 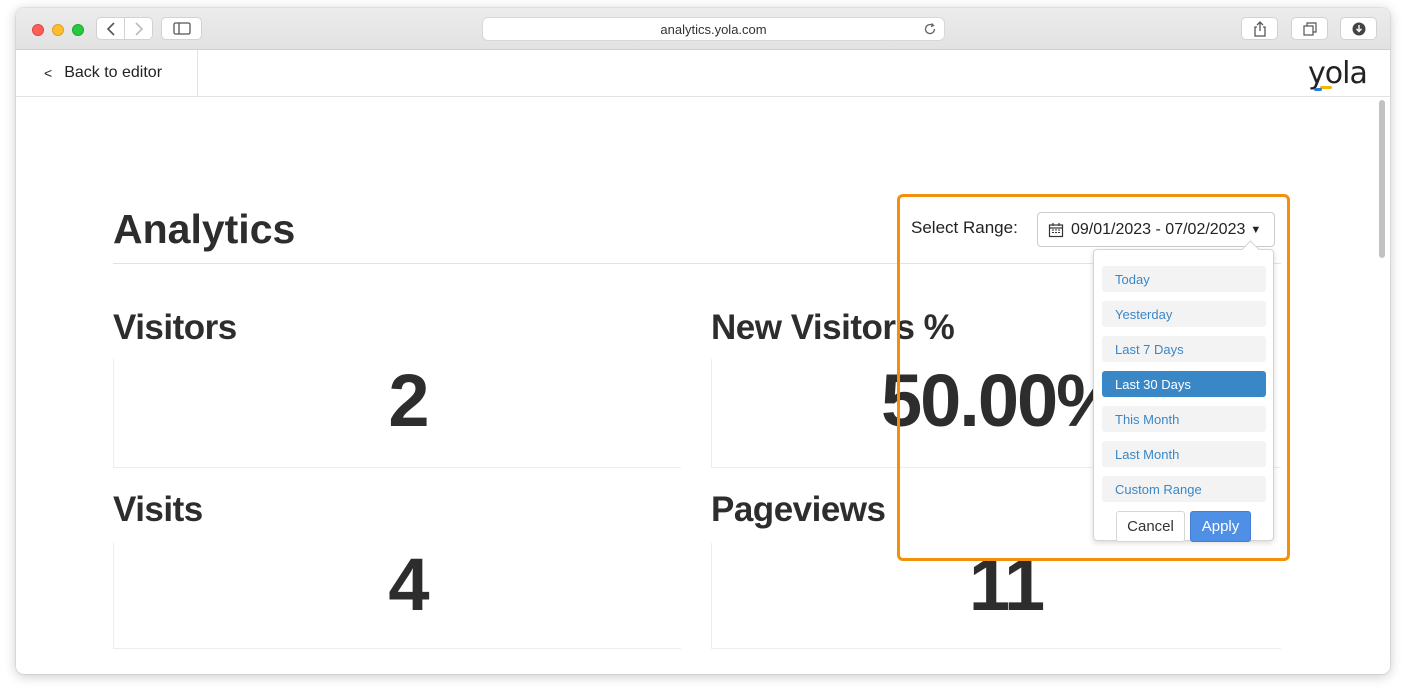 I want to click on tabs-icon, so click(x=1309, y=28).